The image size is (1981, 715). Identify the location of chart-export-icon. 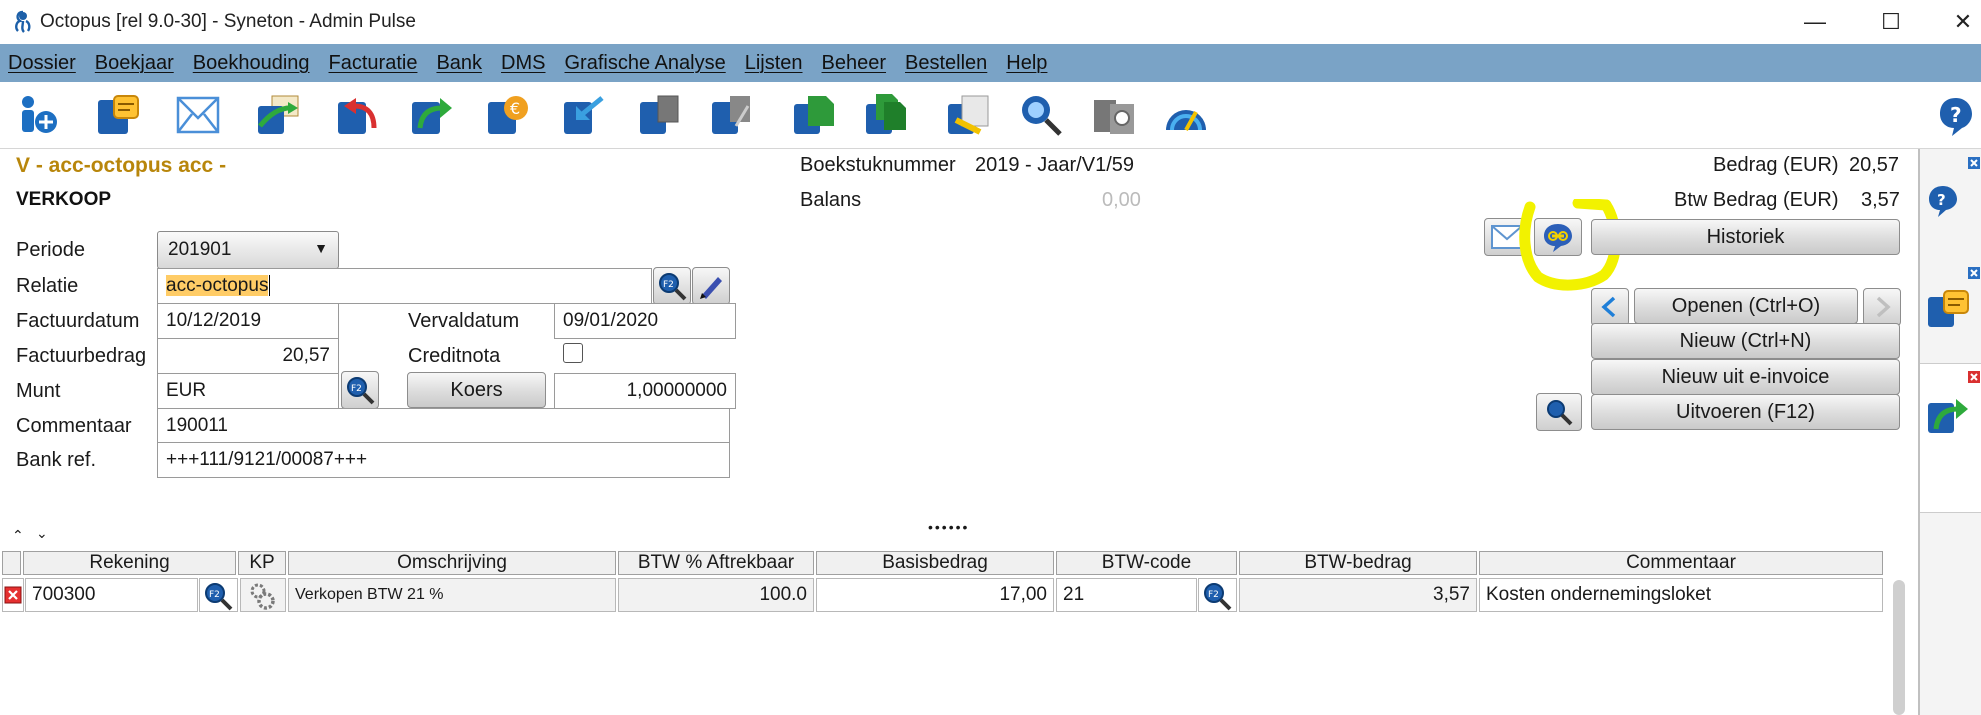
(278, 115).